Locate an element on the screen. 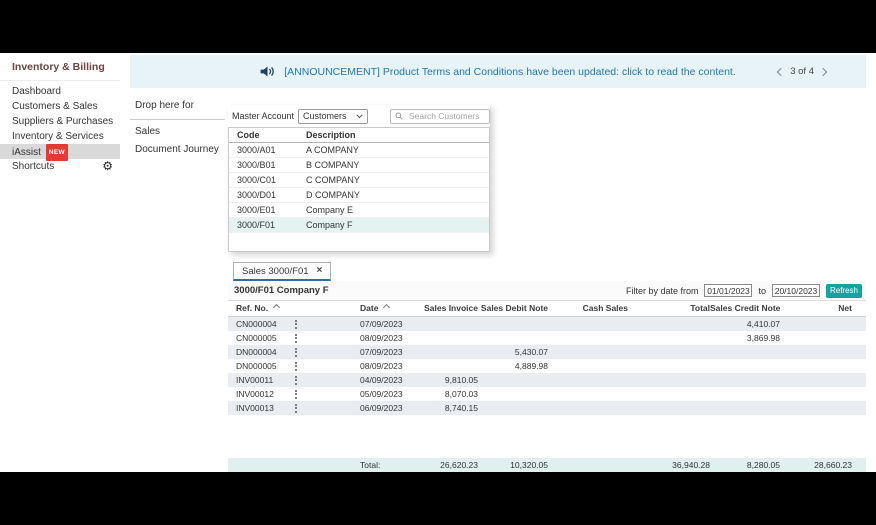  sidebar-item-inventory-services: Inventory & Services is located at coordinates (60, 136).